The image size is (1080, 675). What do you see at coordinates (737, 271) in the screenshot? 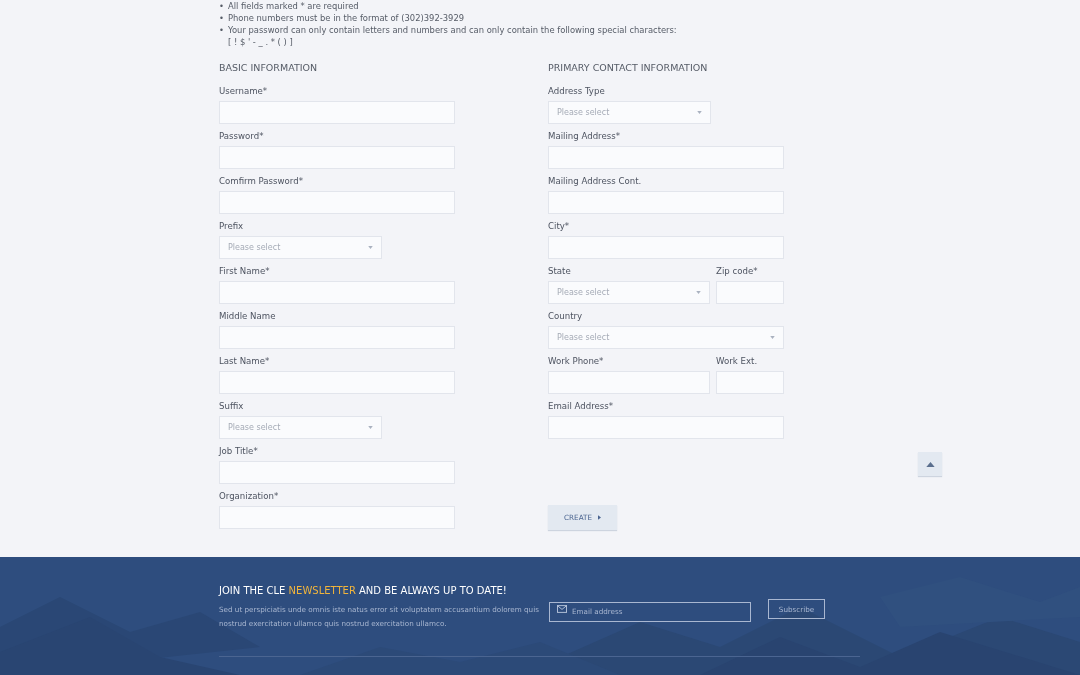
I see `field-label: Zip code*` at bounding box center [737, 271].